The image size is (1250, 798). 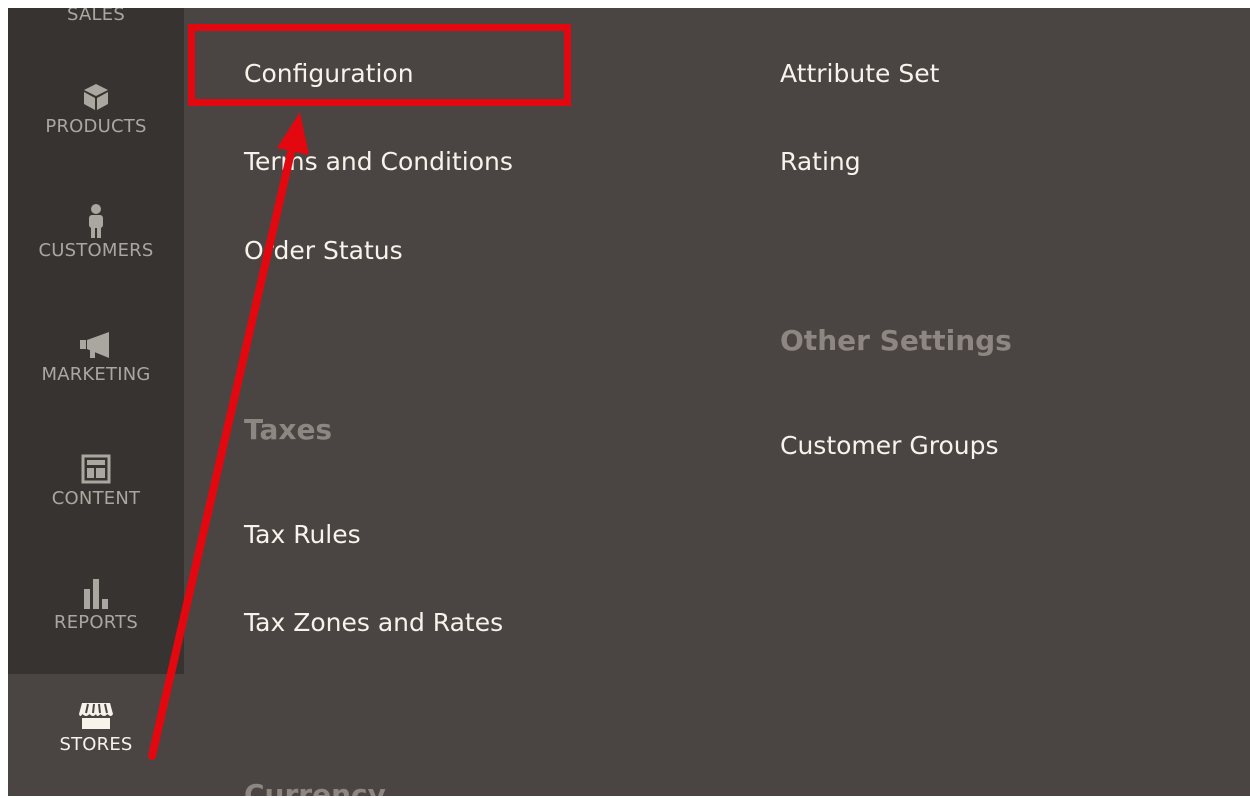 I want to click on sidebar-item-label: REPORTS, so click(x=96, y=622).